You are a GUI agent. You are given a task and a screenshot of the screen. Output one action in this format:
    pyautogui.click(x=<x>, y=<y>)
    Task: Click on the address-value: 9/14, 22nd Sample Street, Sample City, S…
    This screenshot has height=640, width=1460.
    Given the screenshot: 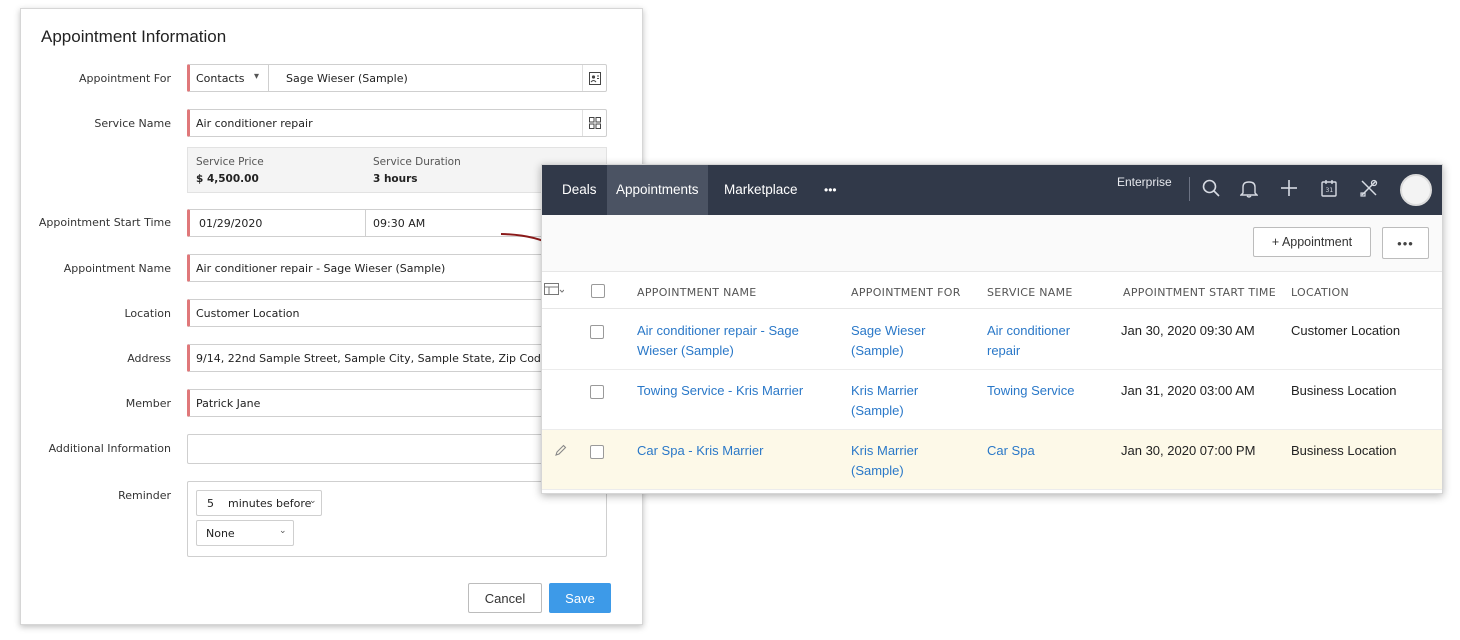 What is the action you would take?
    pyautogui.click(x=374, y=358)
    